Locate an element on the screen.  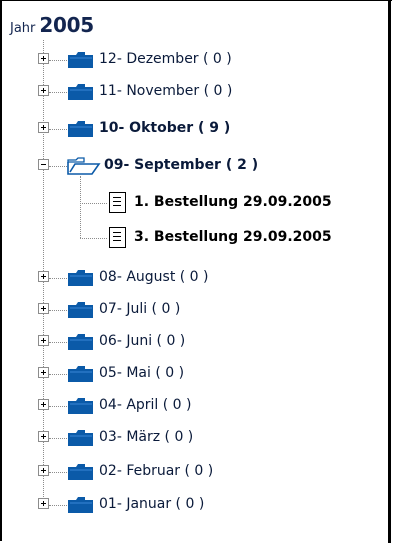
order-link: 3. Bestellung 29.09.2005 is located at coordinates (233, 237).